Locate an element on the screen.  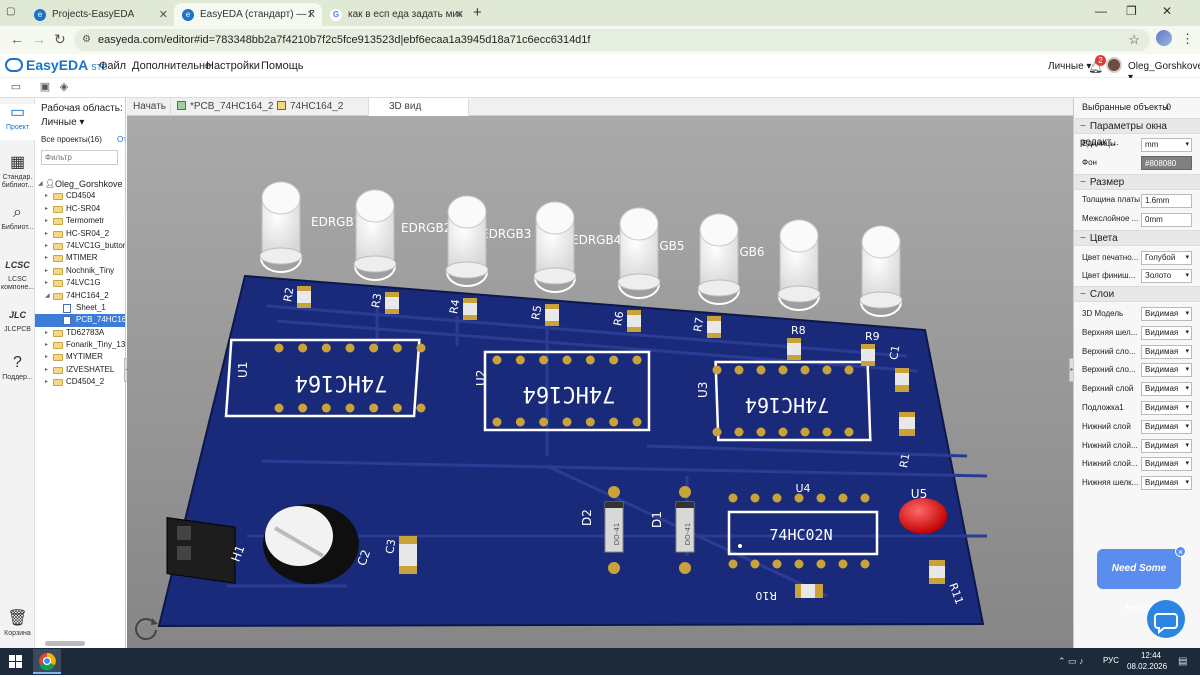
clock-date: 08.02.2026 is located at coordinates (1147, 666).